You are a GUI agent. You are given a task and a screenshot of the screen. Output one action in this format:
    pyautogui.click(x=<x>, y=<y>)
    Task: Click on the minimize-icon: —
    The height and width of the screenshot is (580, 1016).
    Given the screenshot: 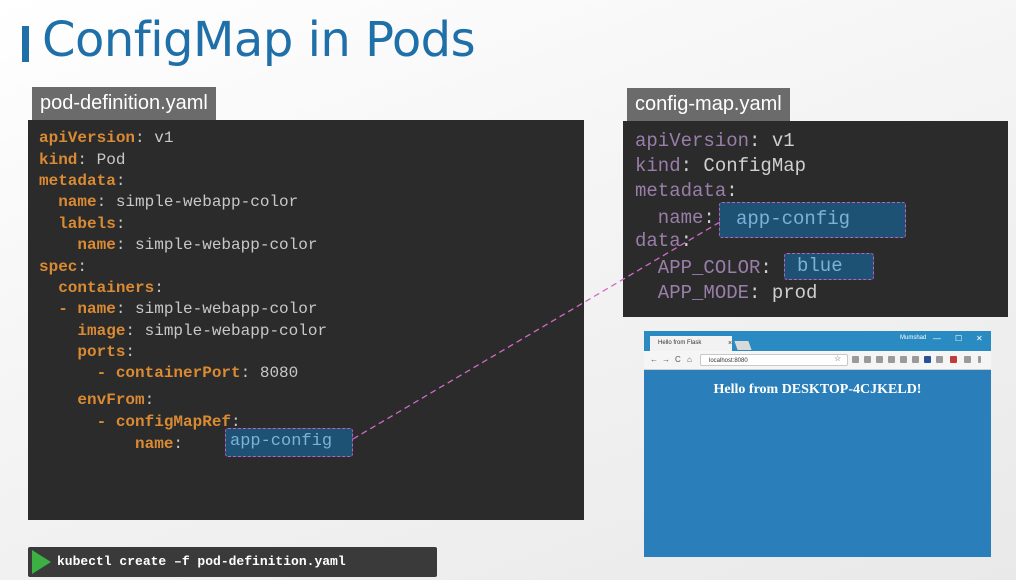 What is the action you would take?
    pyautogui.click(x=937, y=338)
    